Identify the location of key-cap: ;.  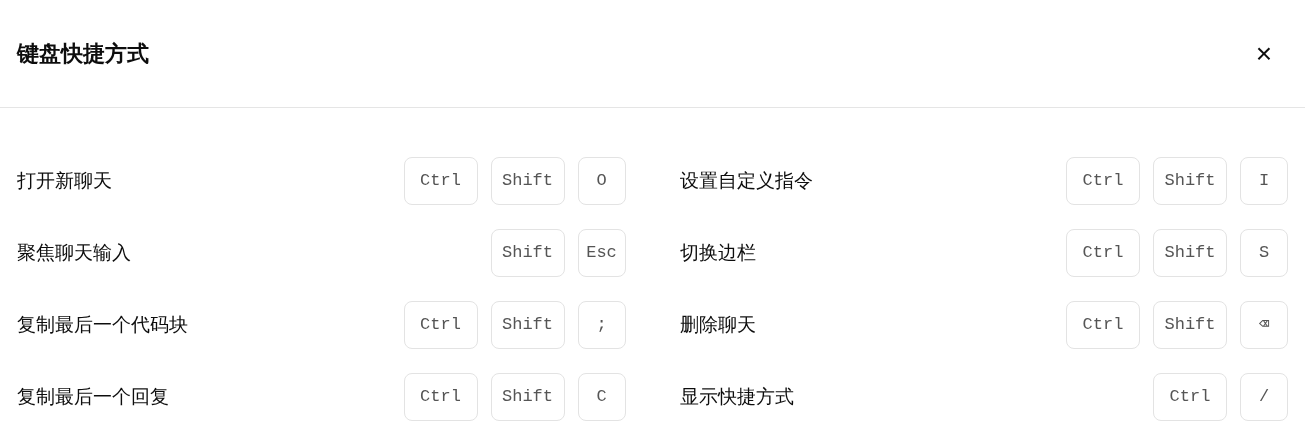
(601, 325).